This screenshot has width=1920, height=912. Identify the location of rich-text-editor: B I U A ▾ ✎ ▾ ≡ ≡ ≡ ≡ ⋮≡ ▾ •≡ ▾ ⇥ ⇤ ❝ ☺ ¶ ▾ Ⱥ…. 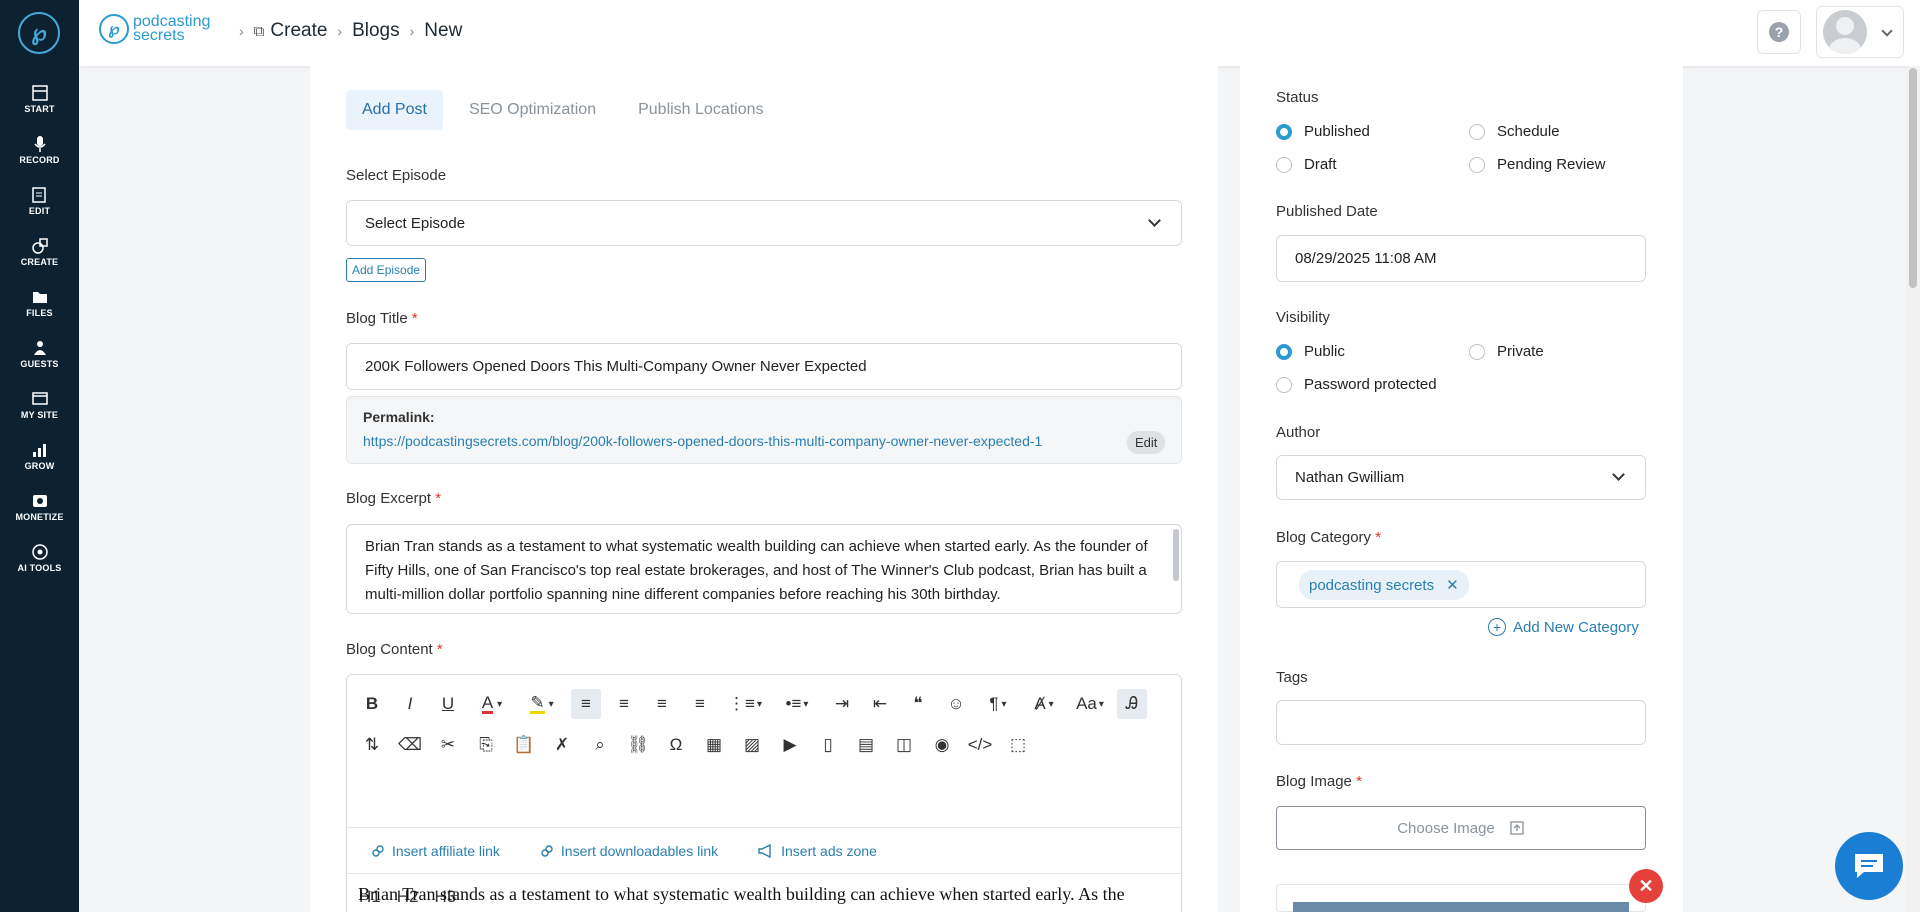
(764, 793).